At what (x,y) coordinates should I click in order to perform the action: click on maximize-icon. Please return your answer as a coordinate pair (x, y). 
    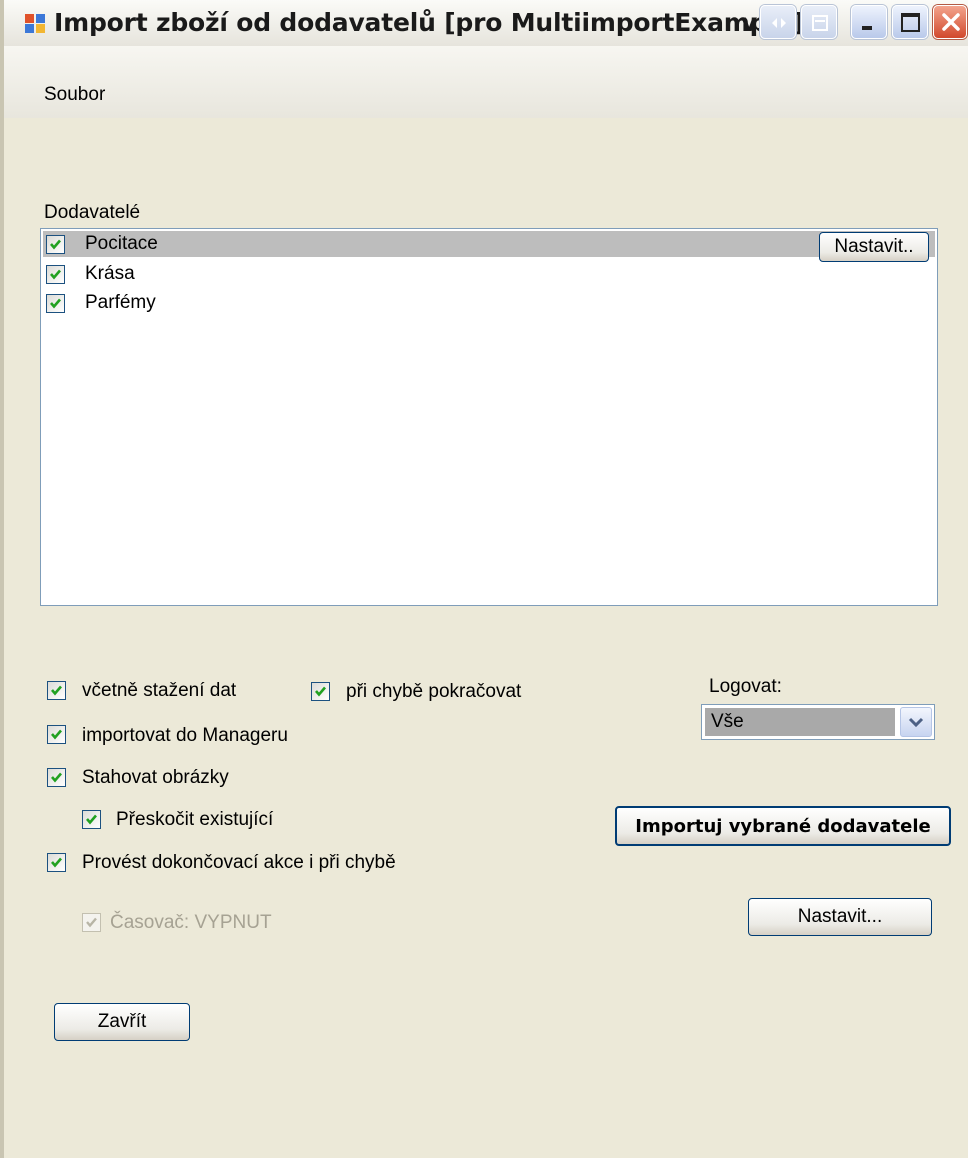
    Looking at the image, I should click on (910, 22).